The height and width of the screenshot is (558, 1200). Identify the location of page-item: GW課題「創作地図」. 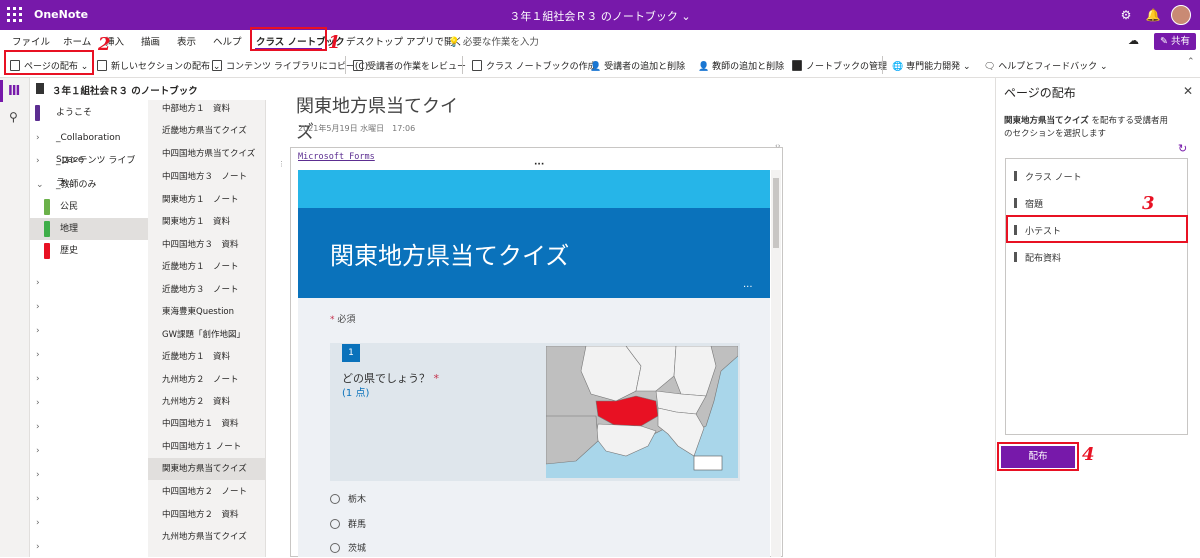
(207, 335).